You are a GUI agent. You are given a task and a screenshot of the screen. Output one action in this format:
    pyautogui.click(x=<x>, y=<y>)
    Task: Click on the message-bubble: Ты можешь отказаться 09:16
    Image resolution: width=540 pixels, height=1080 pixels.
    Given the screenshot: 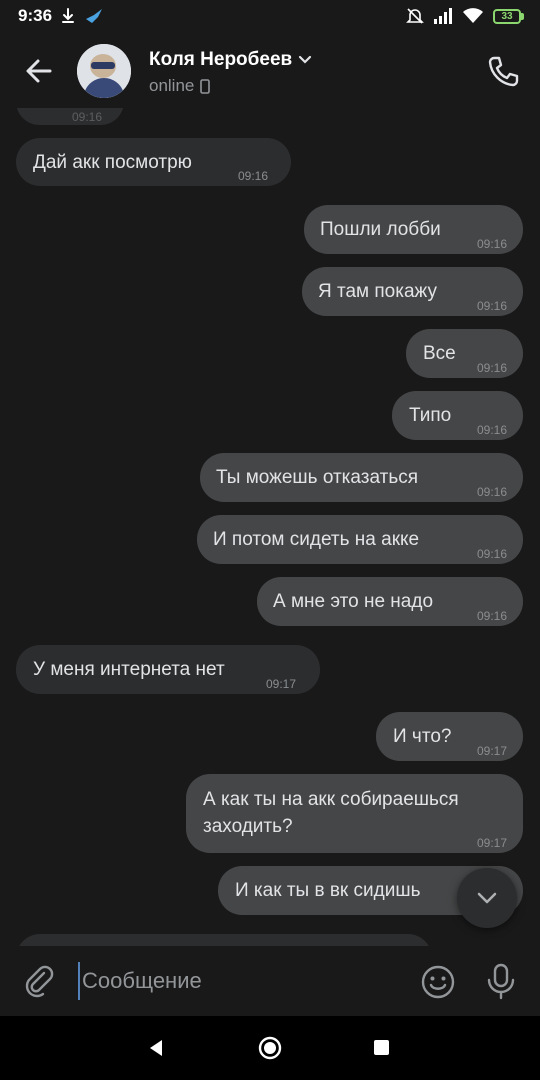 What is the action you would take?
    pyautogui.click(x=361, y=477)
    